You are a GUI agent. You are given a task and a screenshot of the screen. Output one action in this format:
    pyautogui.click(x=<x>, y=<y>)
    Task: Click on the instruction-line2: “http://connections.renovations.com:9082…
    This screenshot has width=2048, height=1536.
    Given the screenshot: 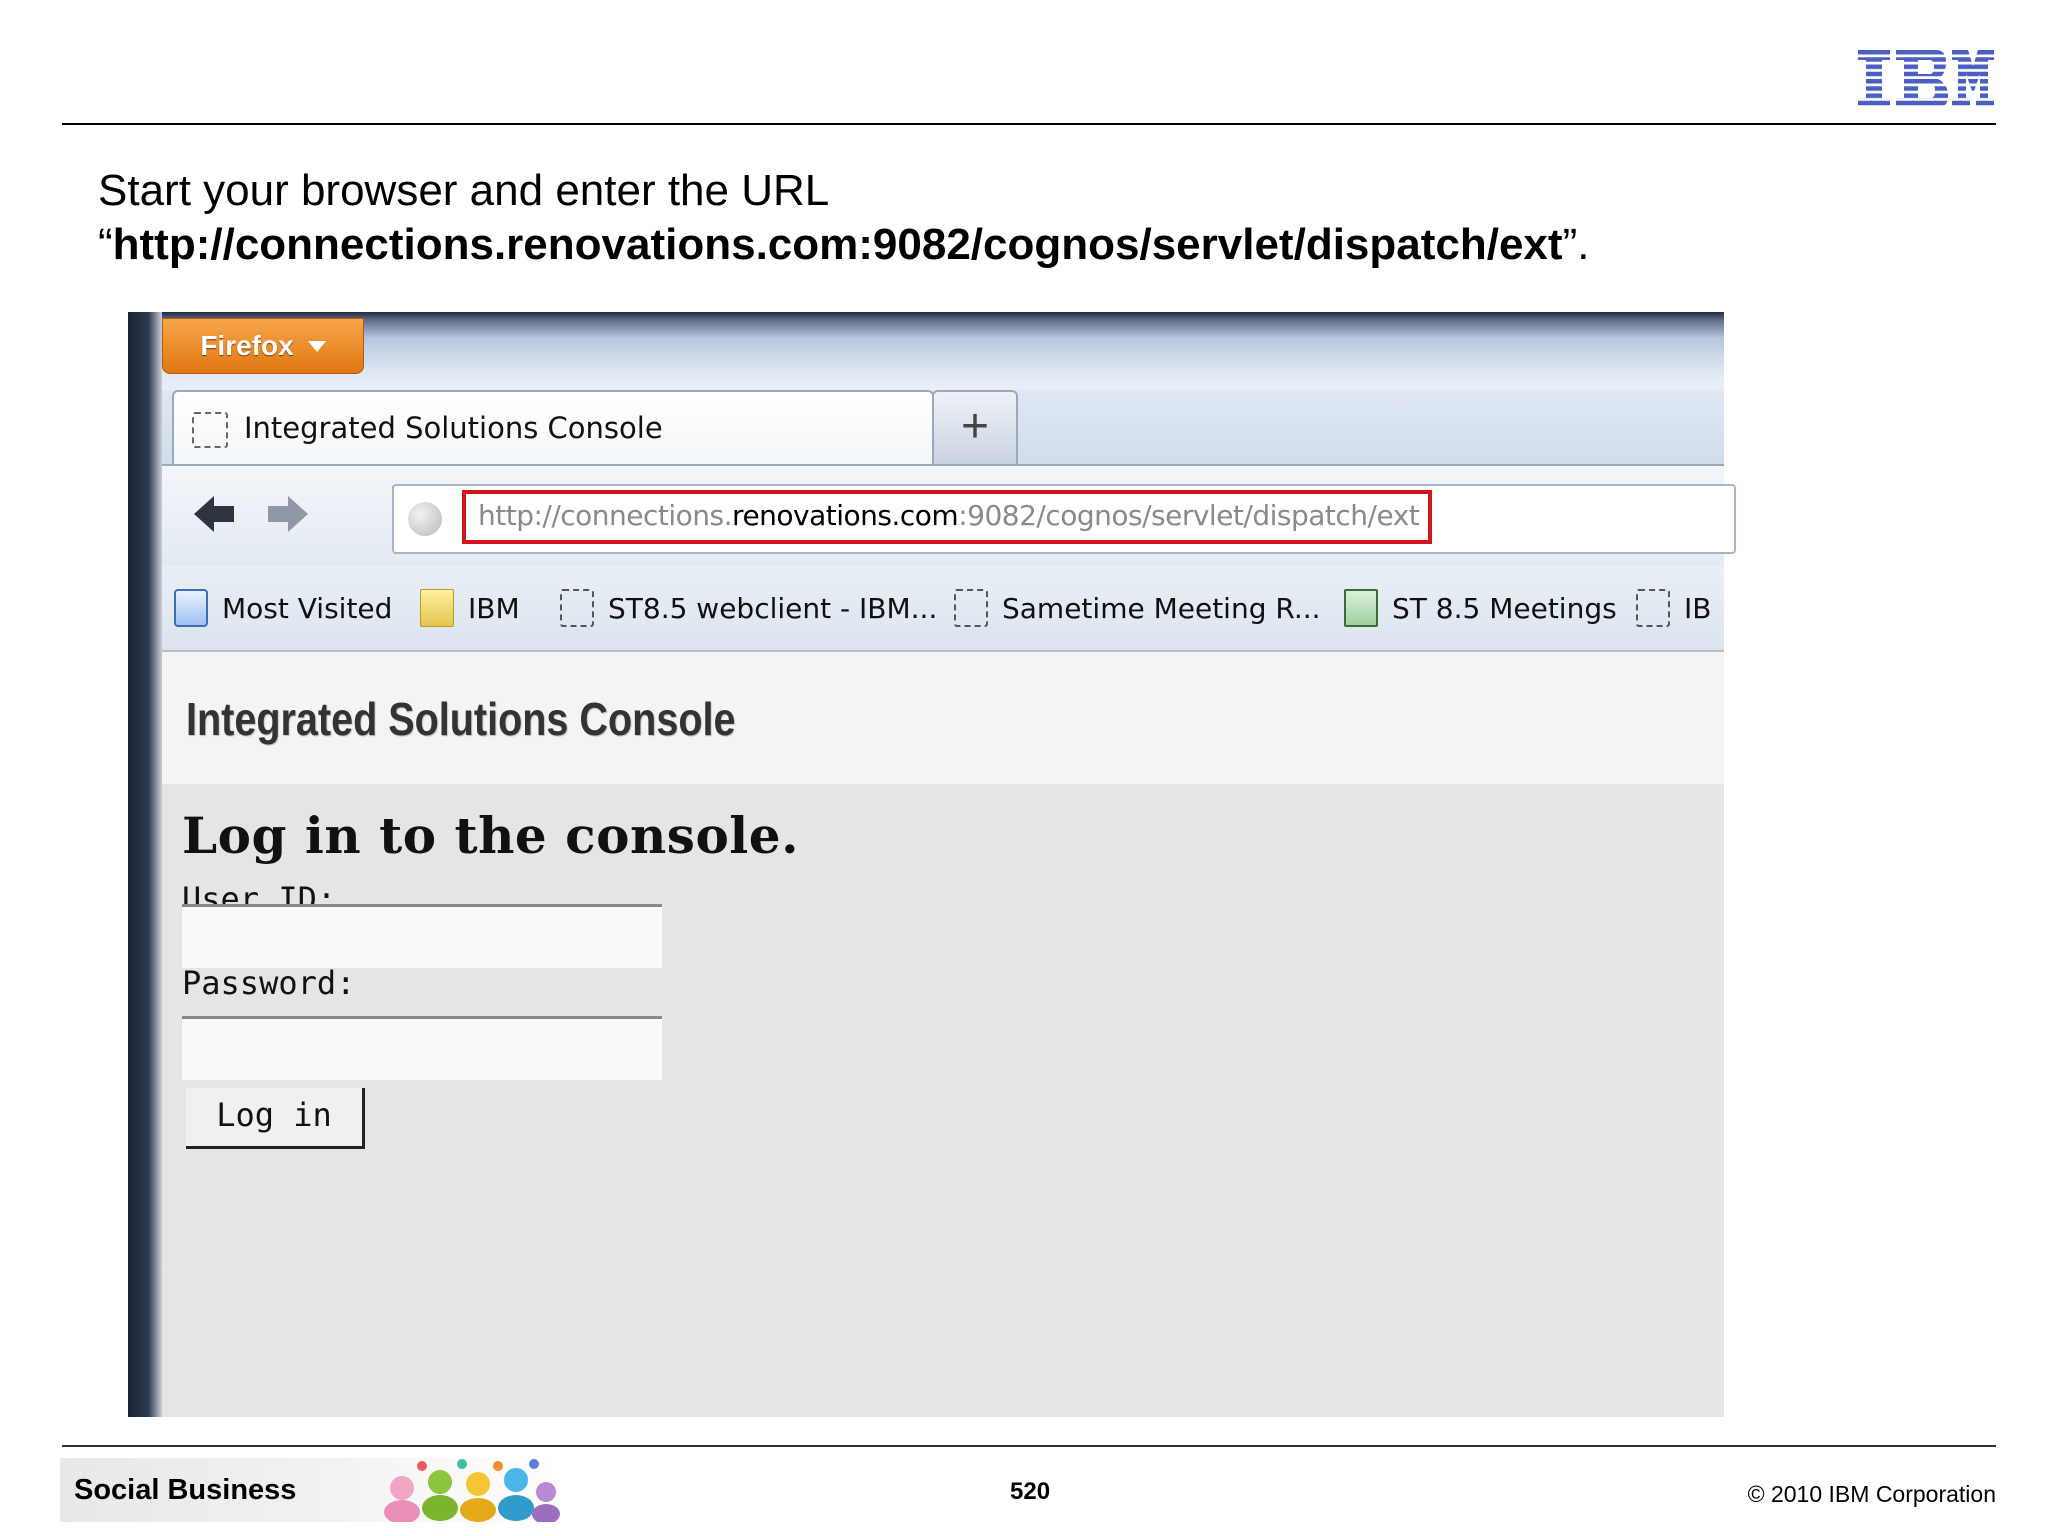 What is the action you would take?
    pyautogui.click(x=998, y=245)
    